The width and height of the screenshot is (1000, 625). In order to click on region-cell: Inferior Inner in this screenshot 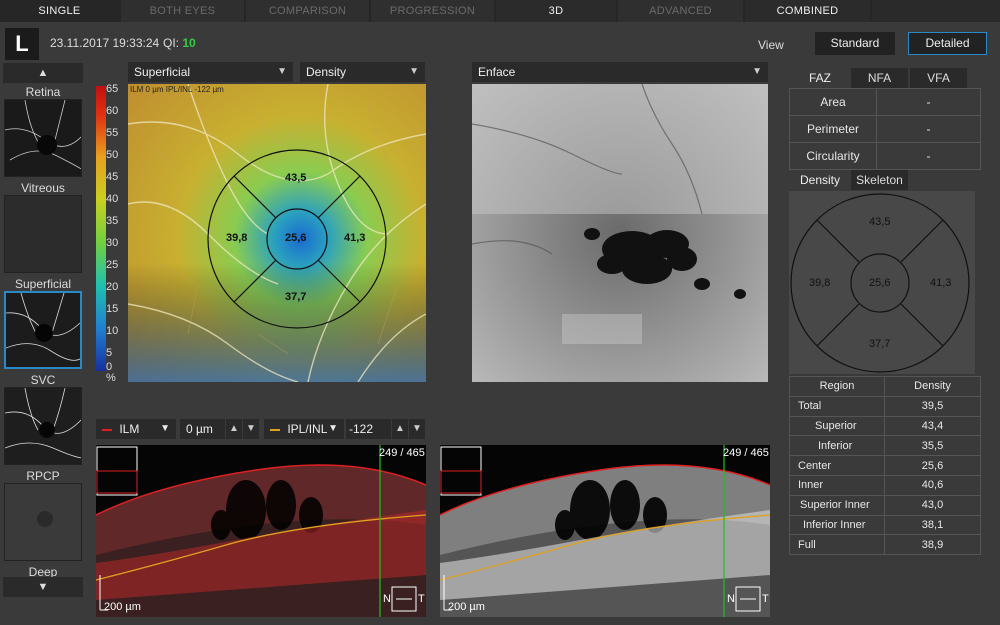, I will do `click(837, 525)`.